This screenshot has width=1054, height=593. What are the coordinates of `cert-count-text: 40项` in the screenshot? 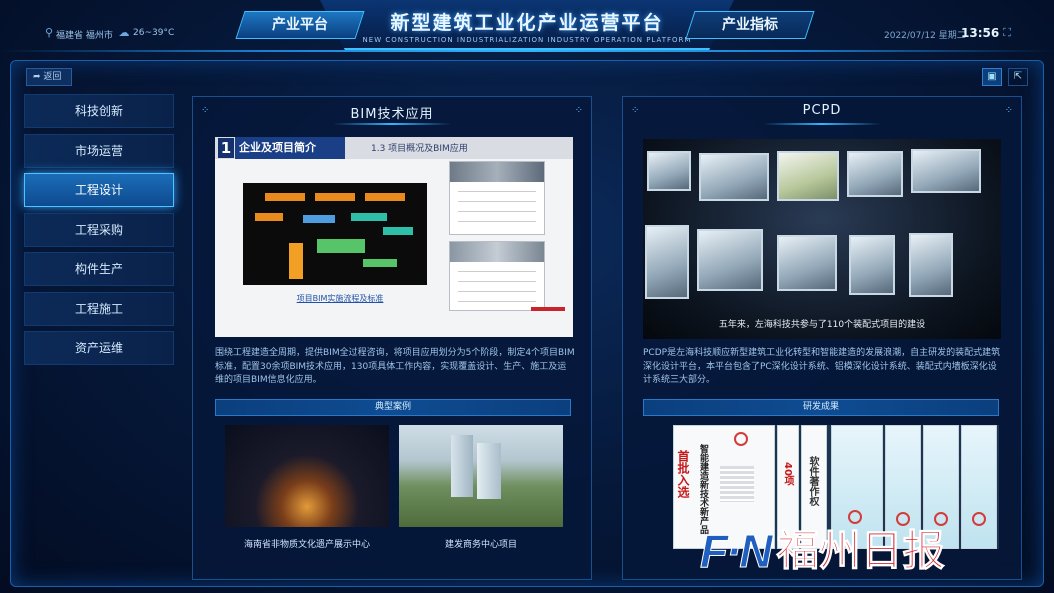 It's located at (787, 474).